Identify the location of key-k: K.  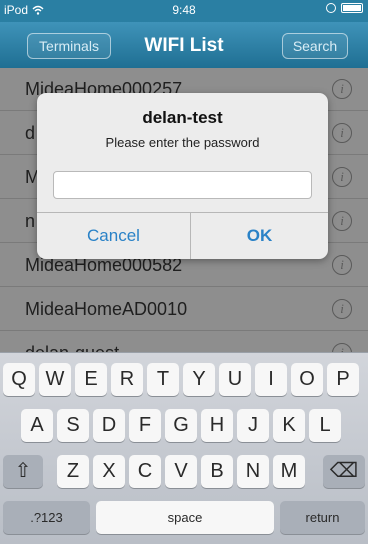
(289, 425).